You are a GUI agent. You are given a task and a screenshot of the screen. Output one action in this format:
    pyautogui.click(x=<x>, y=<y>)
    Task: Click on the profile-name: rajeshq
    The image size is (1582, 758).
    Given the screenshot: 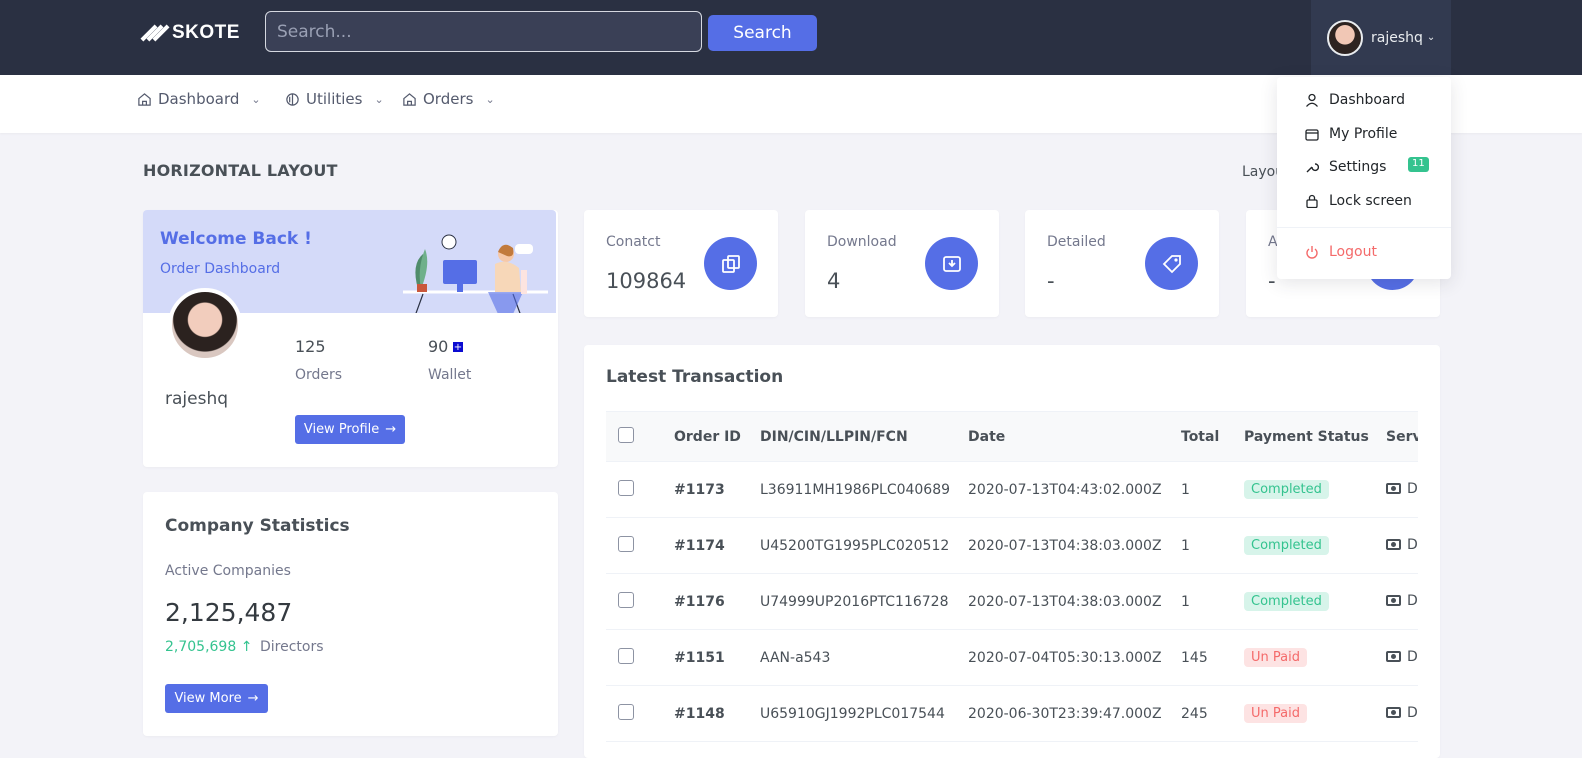 What is the action you would take?
    pyautogui.click(x=197, y=399)
    